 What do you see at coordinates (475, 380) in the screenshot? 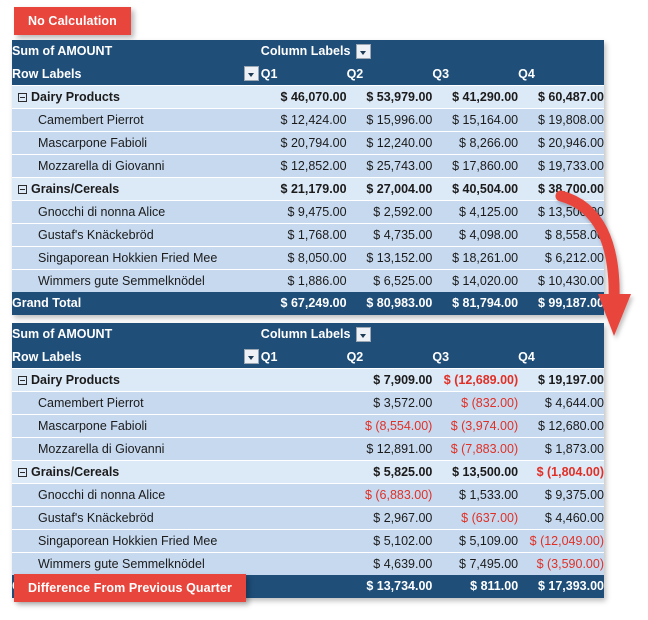
I see `cell-value: $ (12,689.00)` at bounding box center [475, 380].